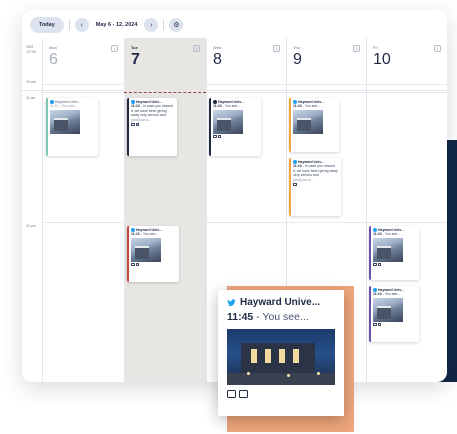 Image resolution: width=457 pixels, height=434 pixels. What do you see at coordinates (31, 49) in the screenshot?
I see `timezone-label: GMT -07:00` at bounding box center [31, 49].